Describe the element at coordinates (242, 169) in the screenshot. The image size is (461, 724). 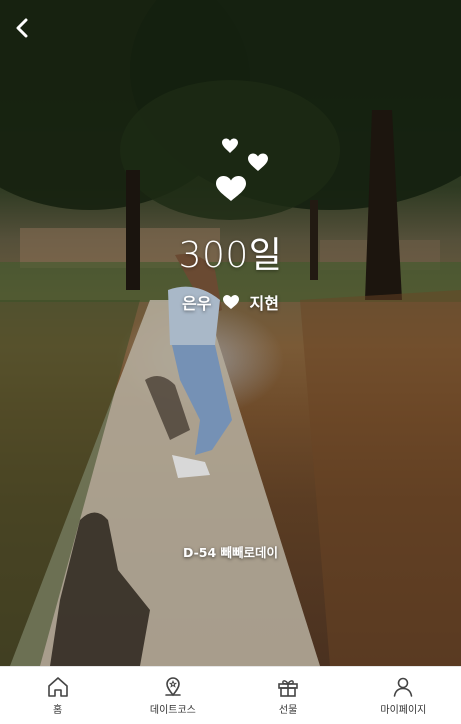
I see `floating-hearts` at that location.